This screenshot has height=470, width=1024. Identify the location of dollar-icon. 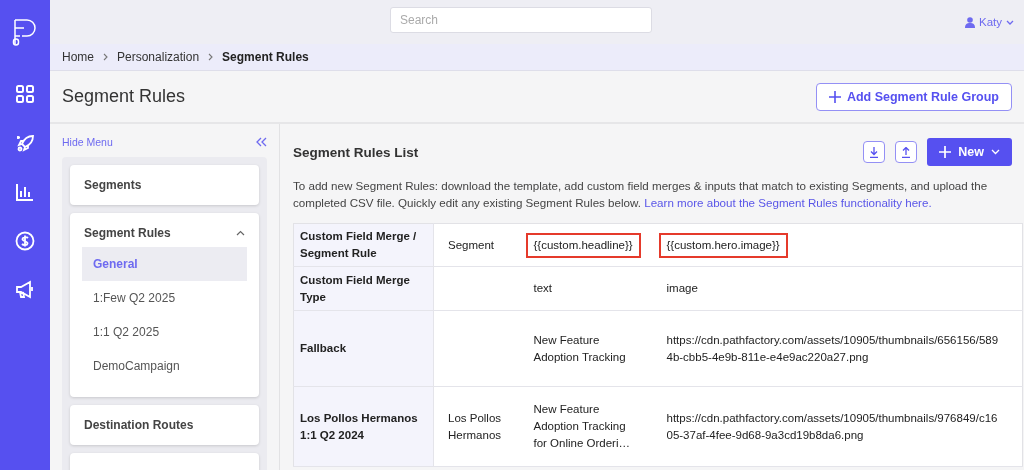
(25, 241).